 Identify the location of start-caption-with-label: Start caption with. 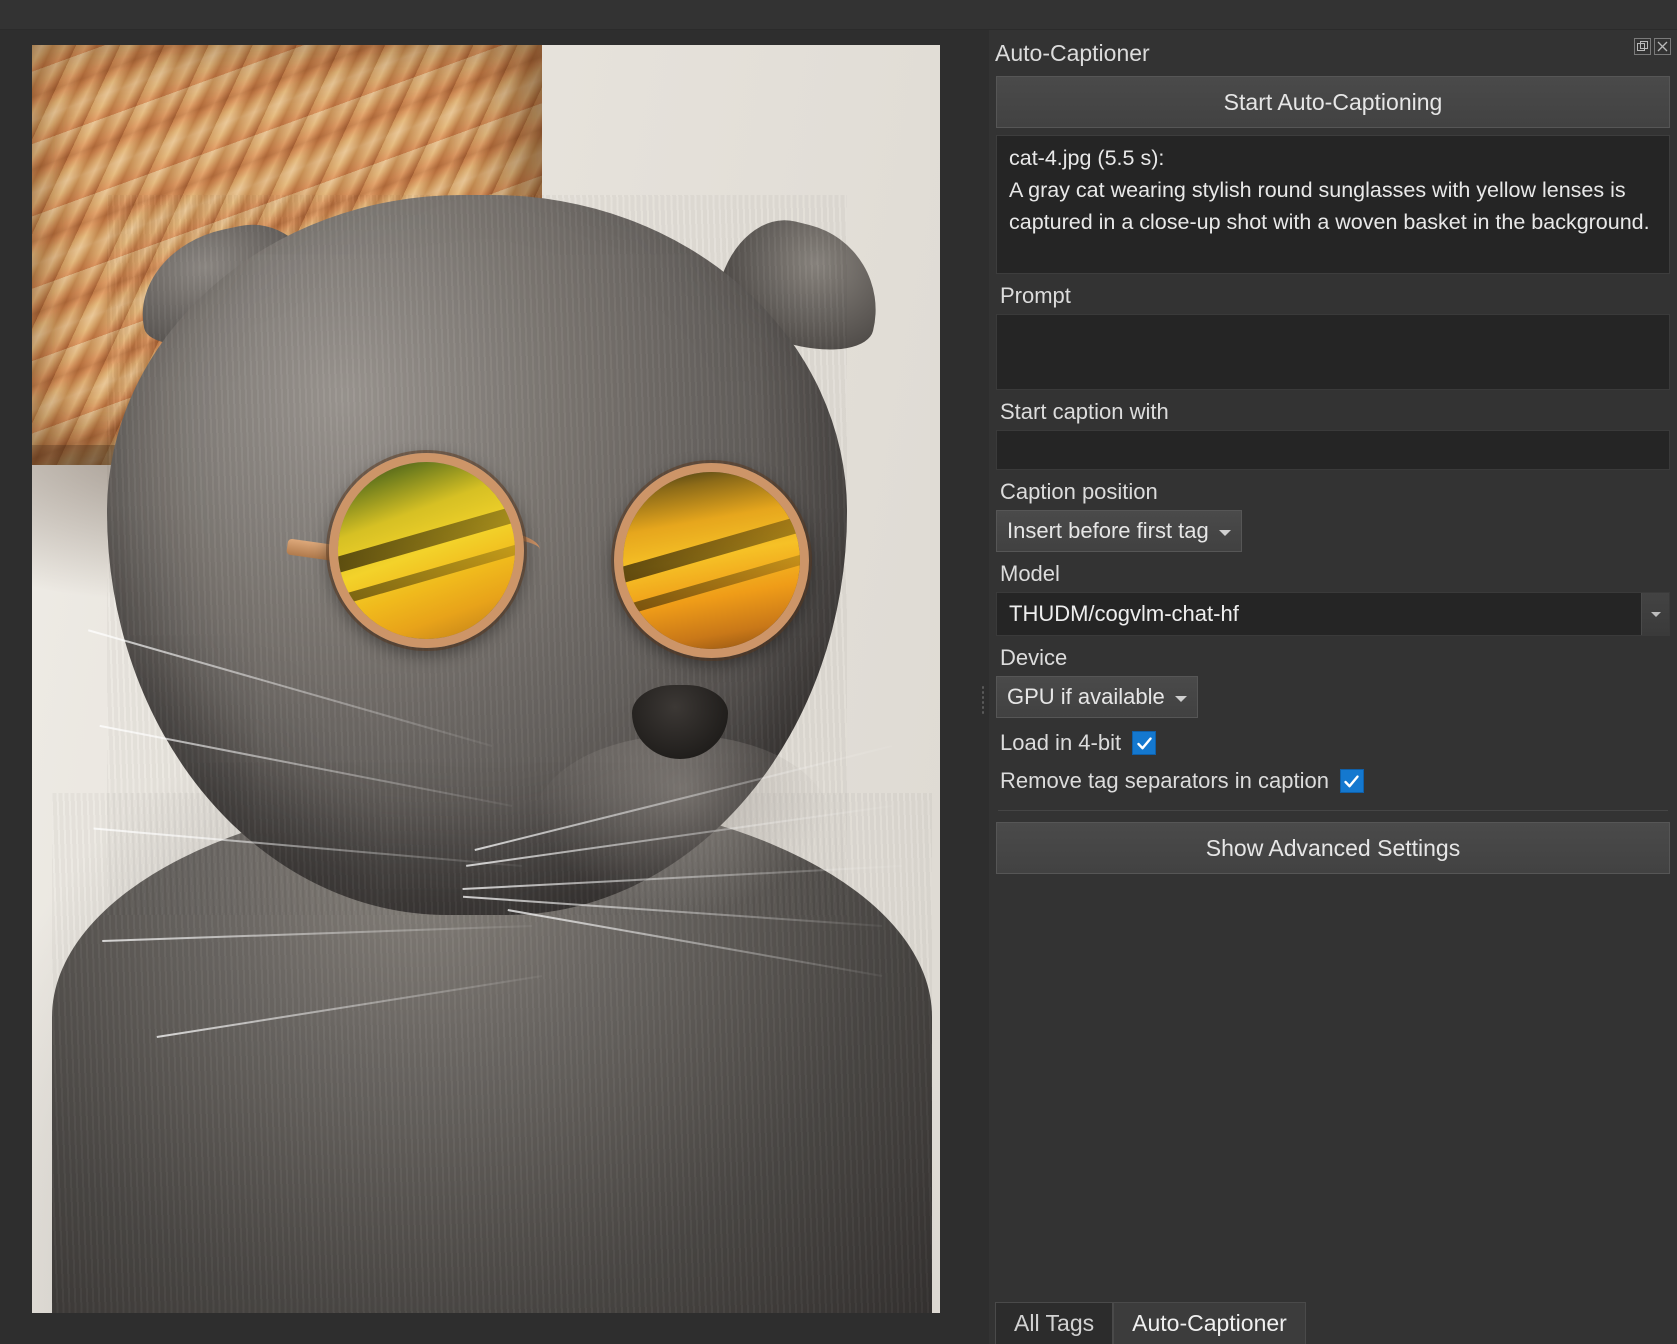
(1084, 411).